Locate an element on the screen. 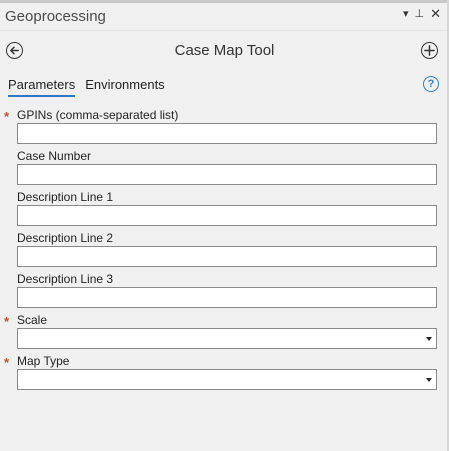 This screenshot has width=449, height=451. scale-dropdown is located at coordinates (227, 338).